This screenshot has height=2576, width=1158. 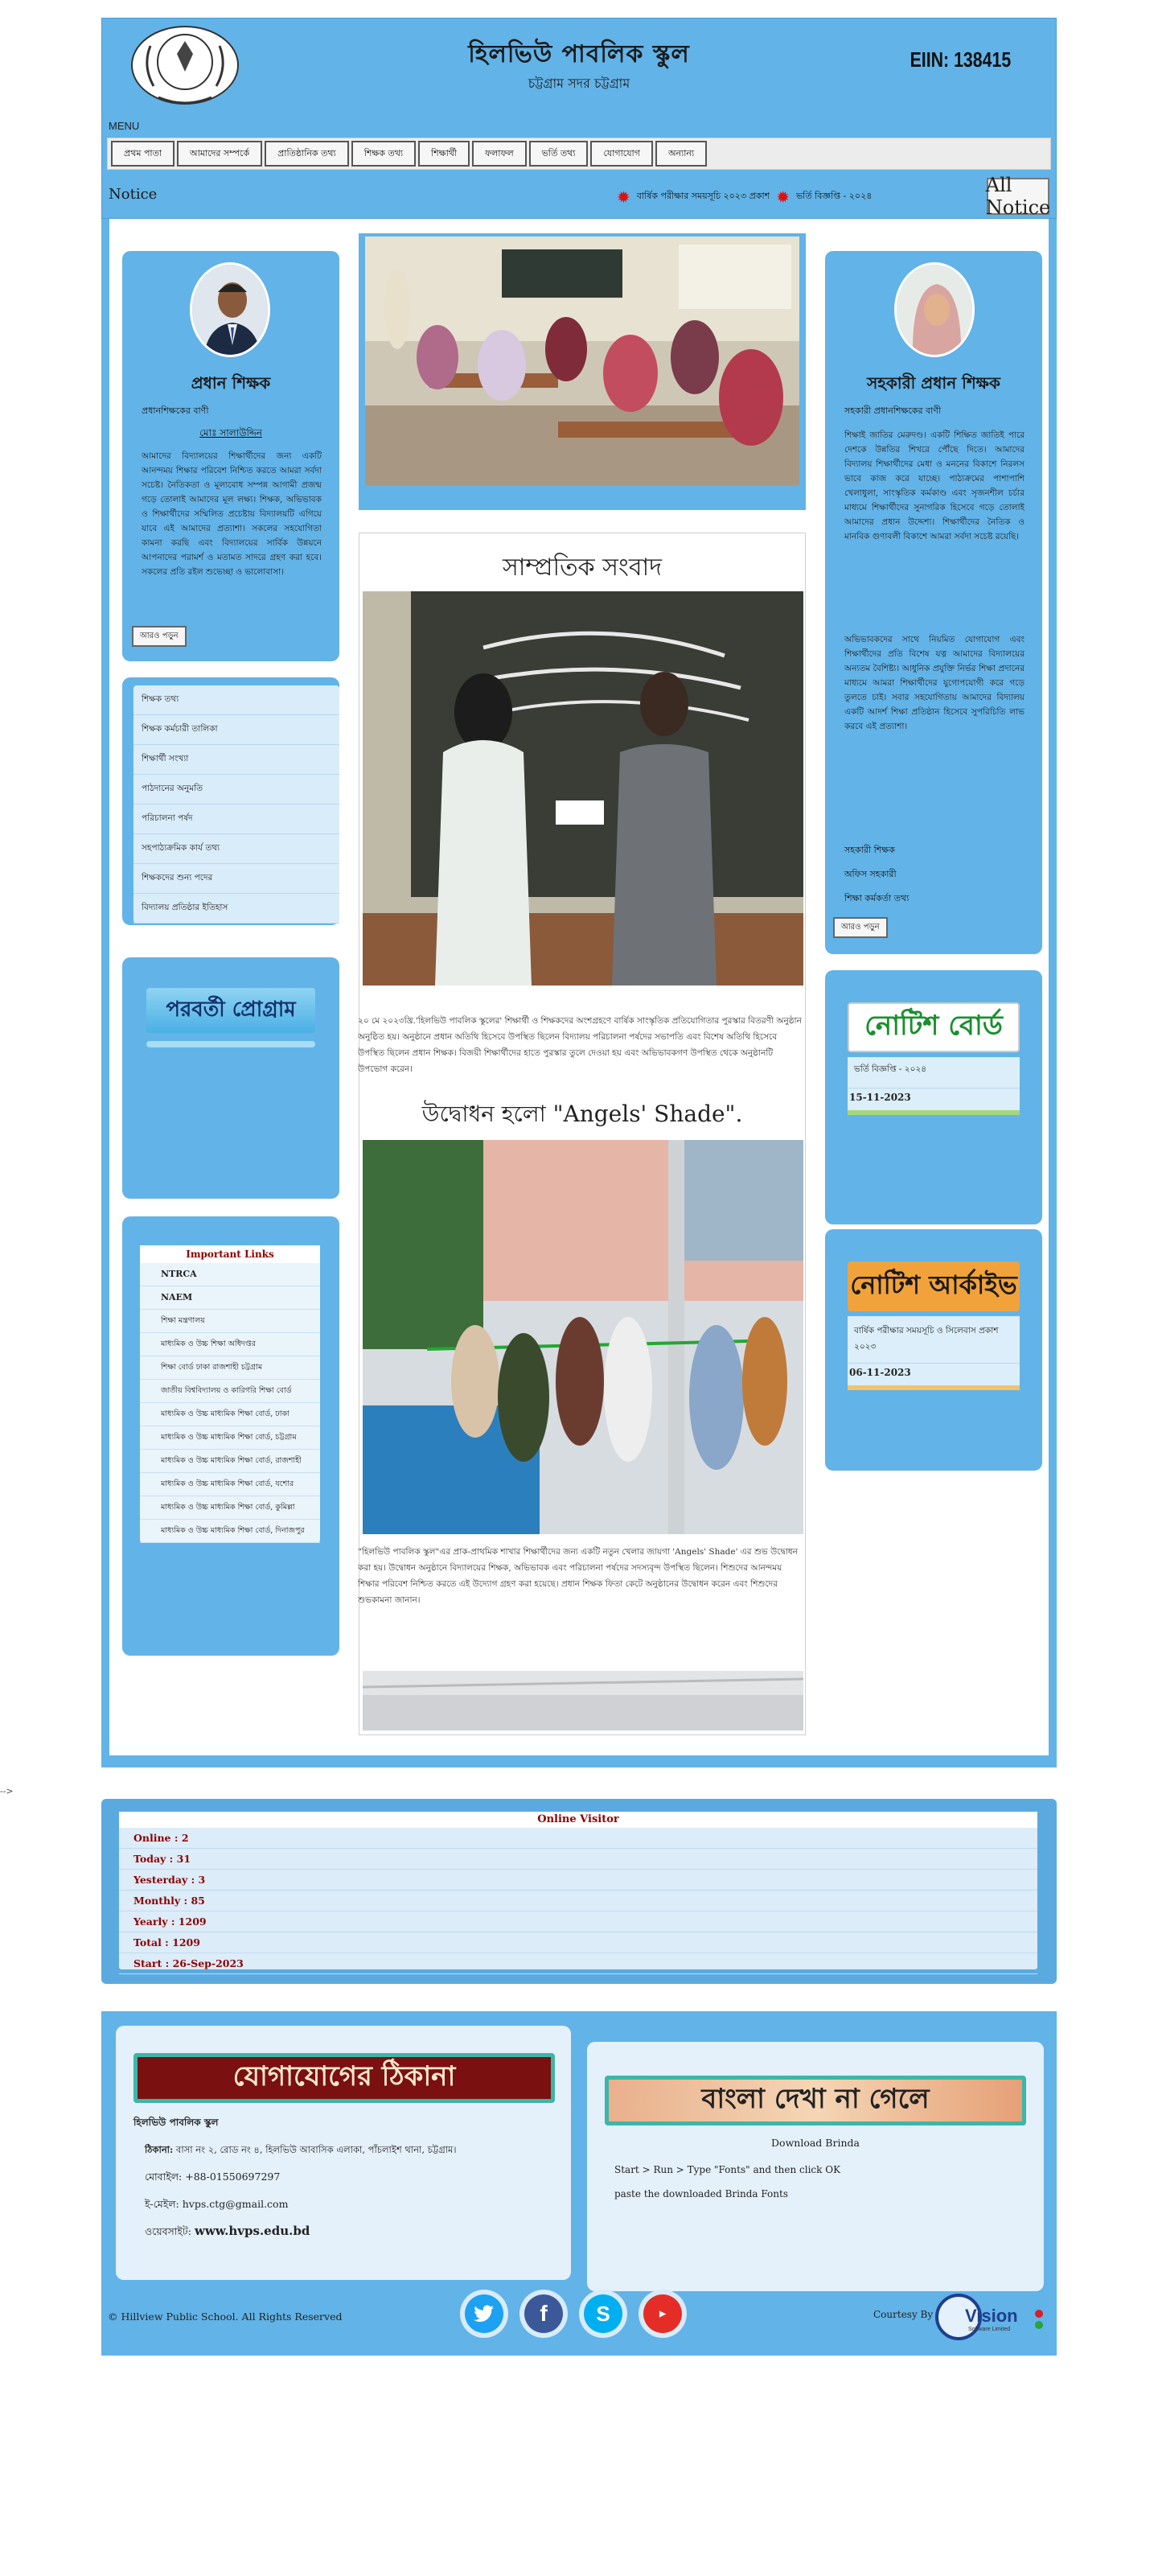 I want to click on assistant-head-more-button: আরও পড়ুন, so click(x=860, y=927).